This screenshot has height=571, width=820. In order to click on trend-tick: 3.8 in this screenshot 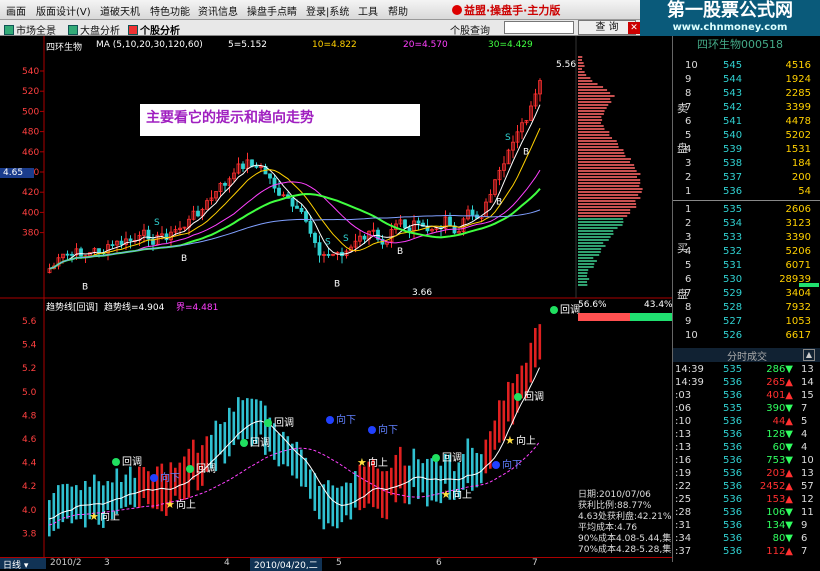, I will do `click(29, 534)`.